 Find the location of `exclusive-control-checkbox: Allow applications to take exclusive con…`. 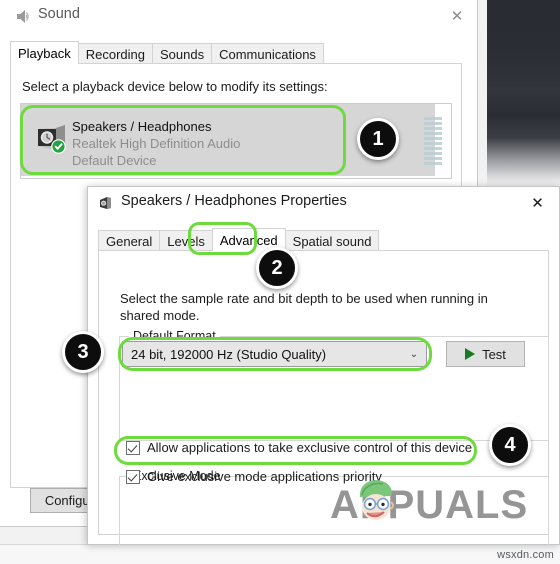

exclusive-control-checkbox: Allow applications to take exclusive con… is located at coordinates (299, 447).